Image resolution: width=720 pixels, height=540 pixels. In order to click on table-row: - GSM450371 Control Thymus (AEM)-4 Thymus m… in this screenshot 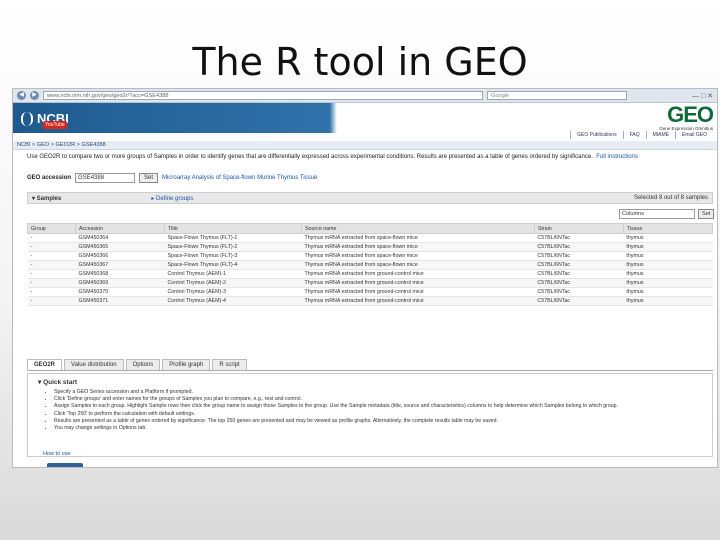, I will do `click(370, 301)`.